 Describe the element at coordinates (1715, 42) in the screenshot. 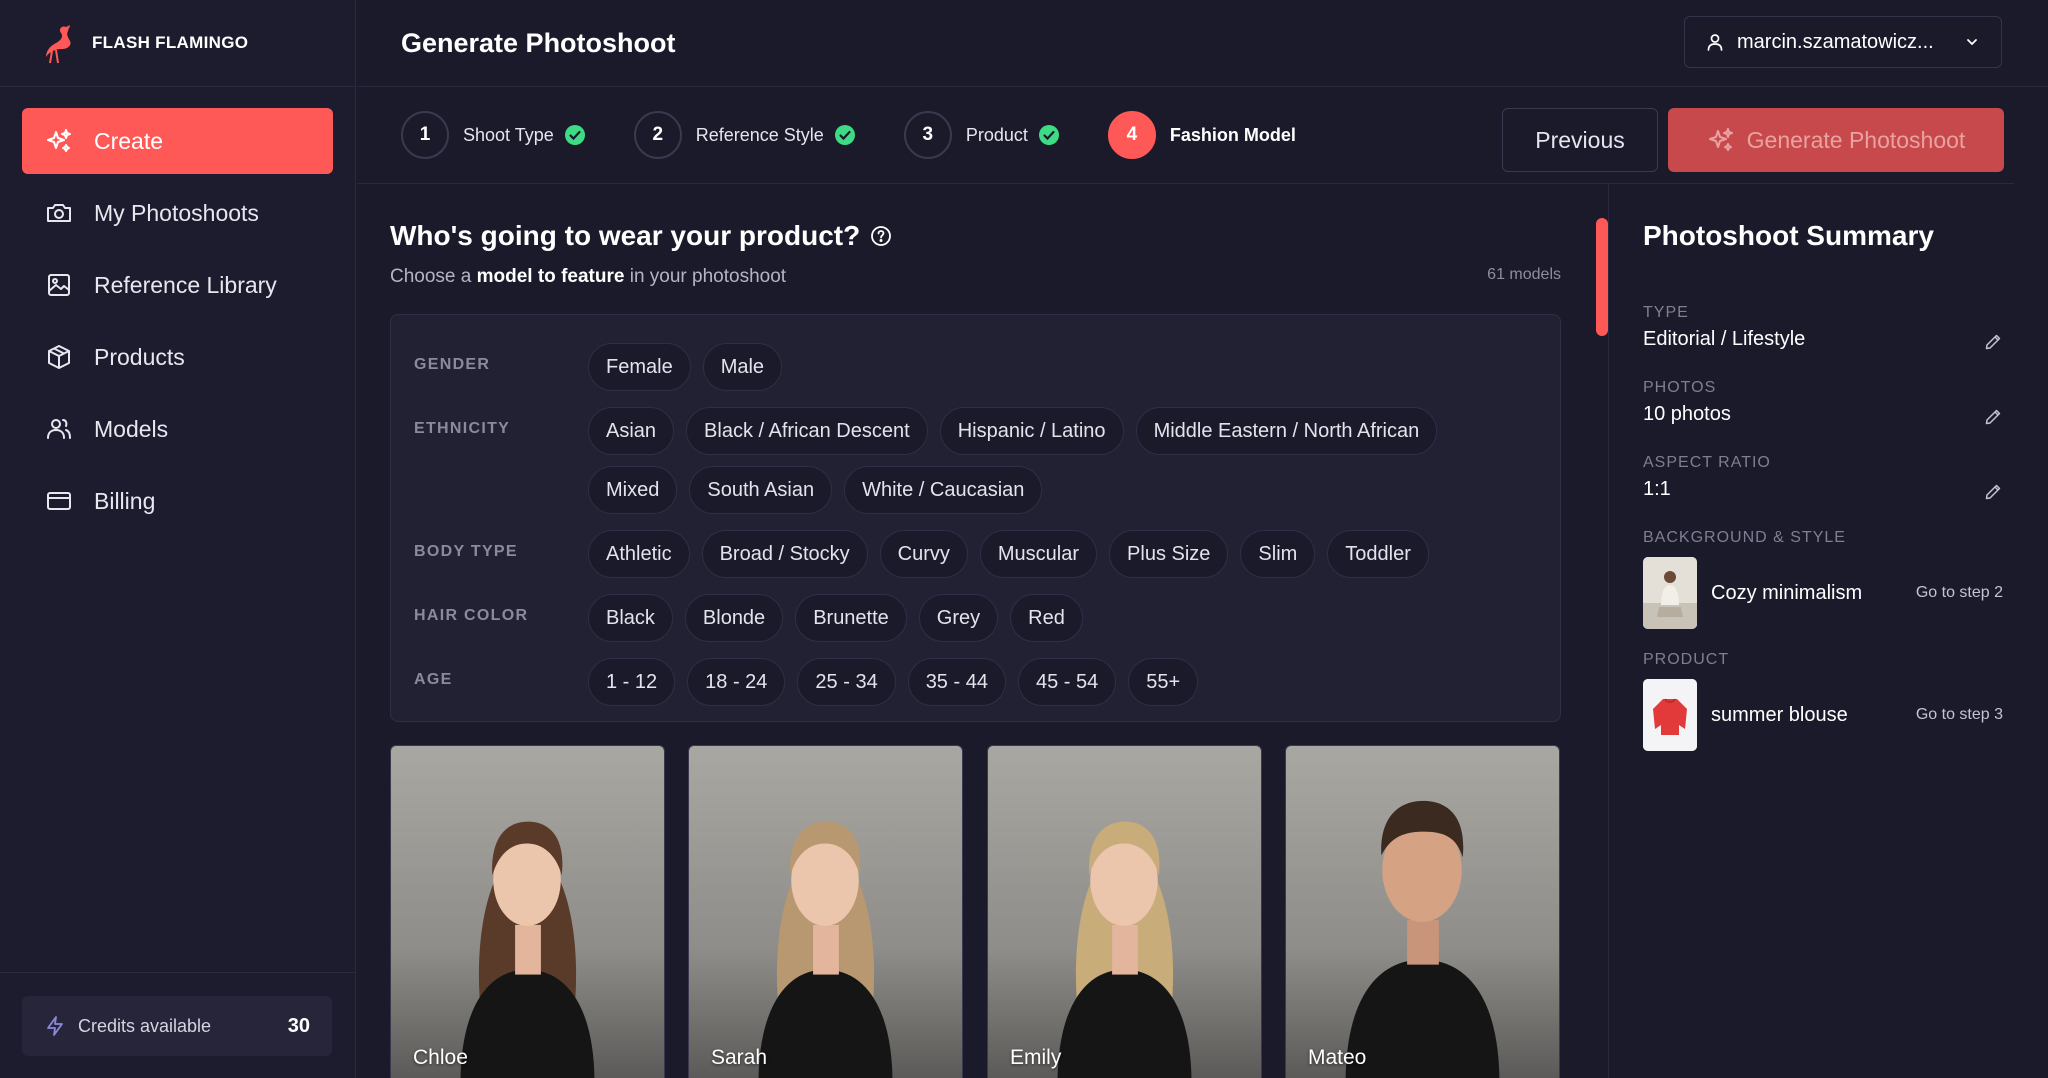

I see `user-icon` at that location.